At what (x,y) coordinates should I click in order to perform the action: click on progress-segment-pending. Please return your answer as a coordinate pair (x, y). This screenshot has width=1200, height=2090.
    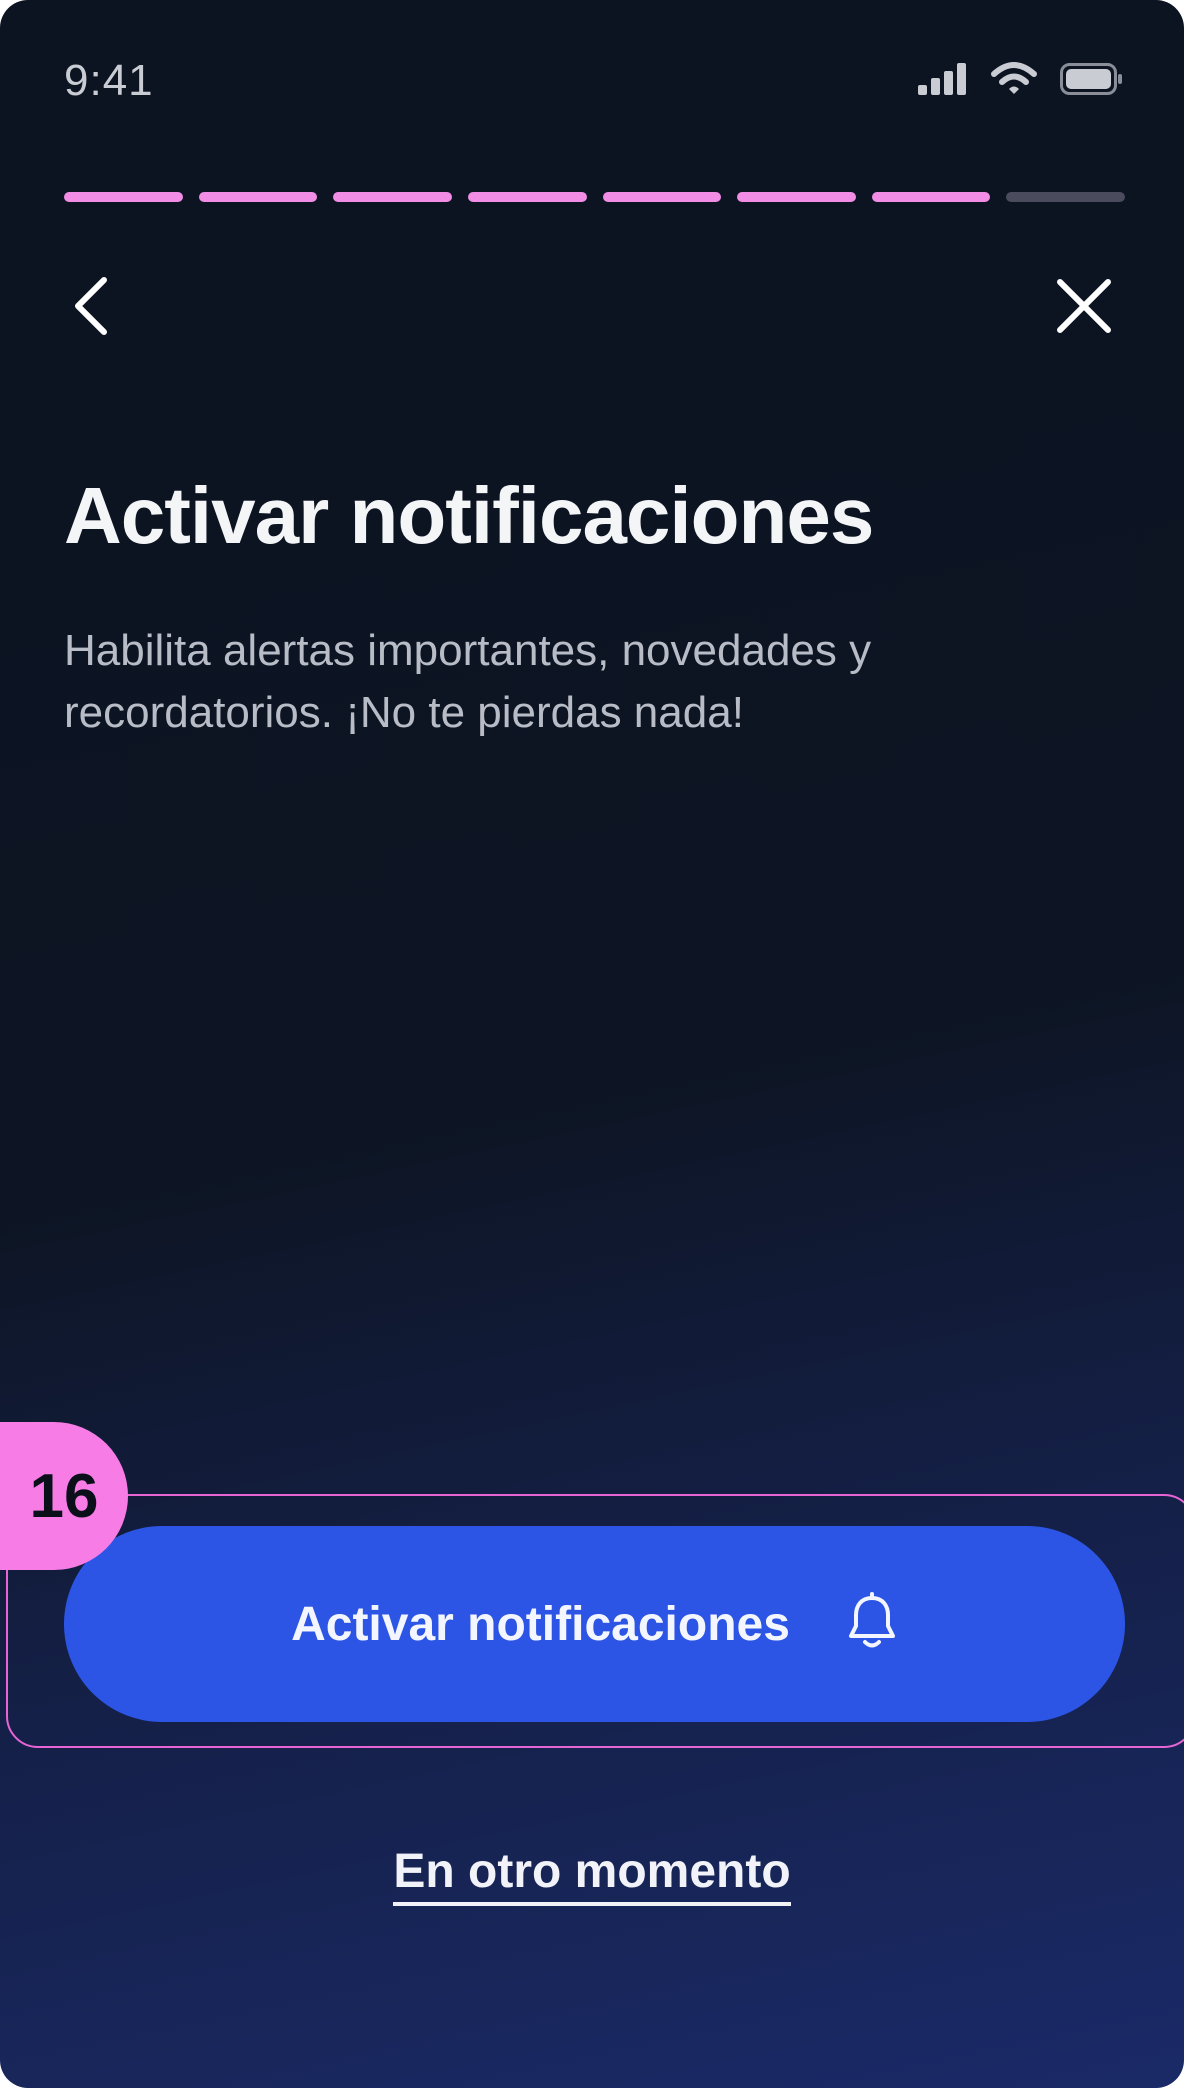
    Looking at the image, I should click on (1065, 197).